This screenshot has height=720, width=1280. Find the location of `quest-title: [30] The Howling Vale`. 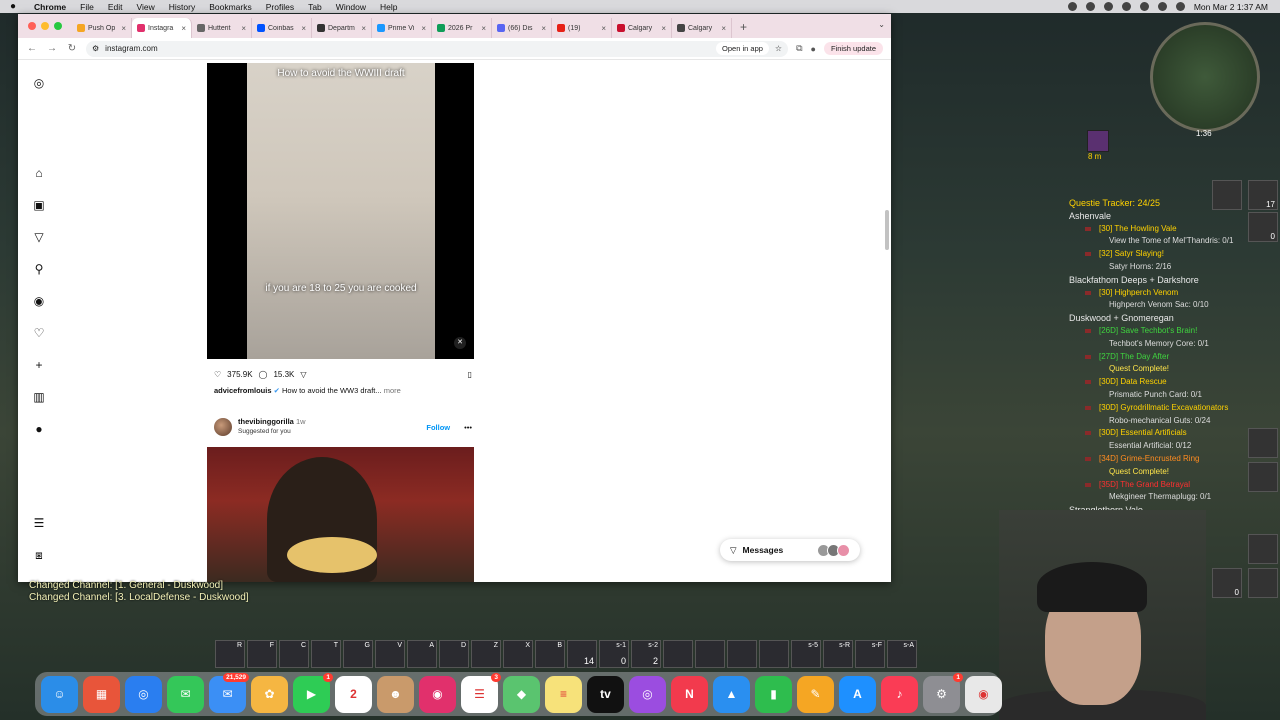

quest-title: [30] The Howling Vale is located at coordinates (1160, 229).